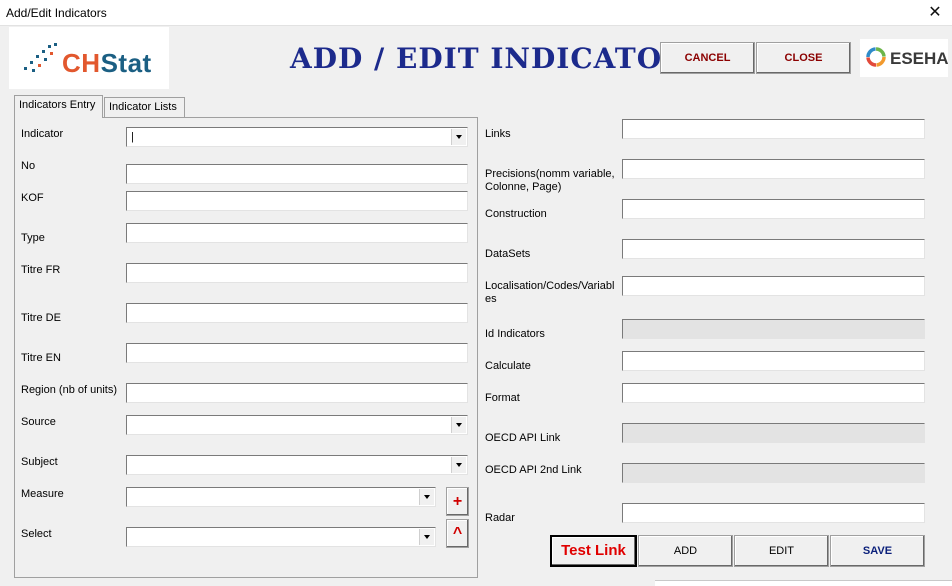 The image size is (952, 586). I want to click on source-combobox, so click(297, 425).